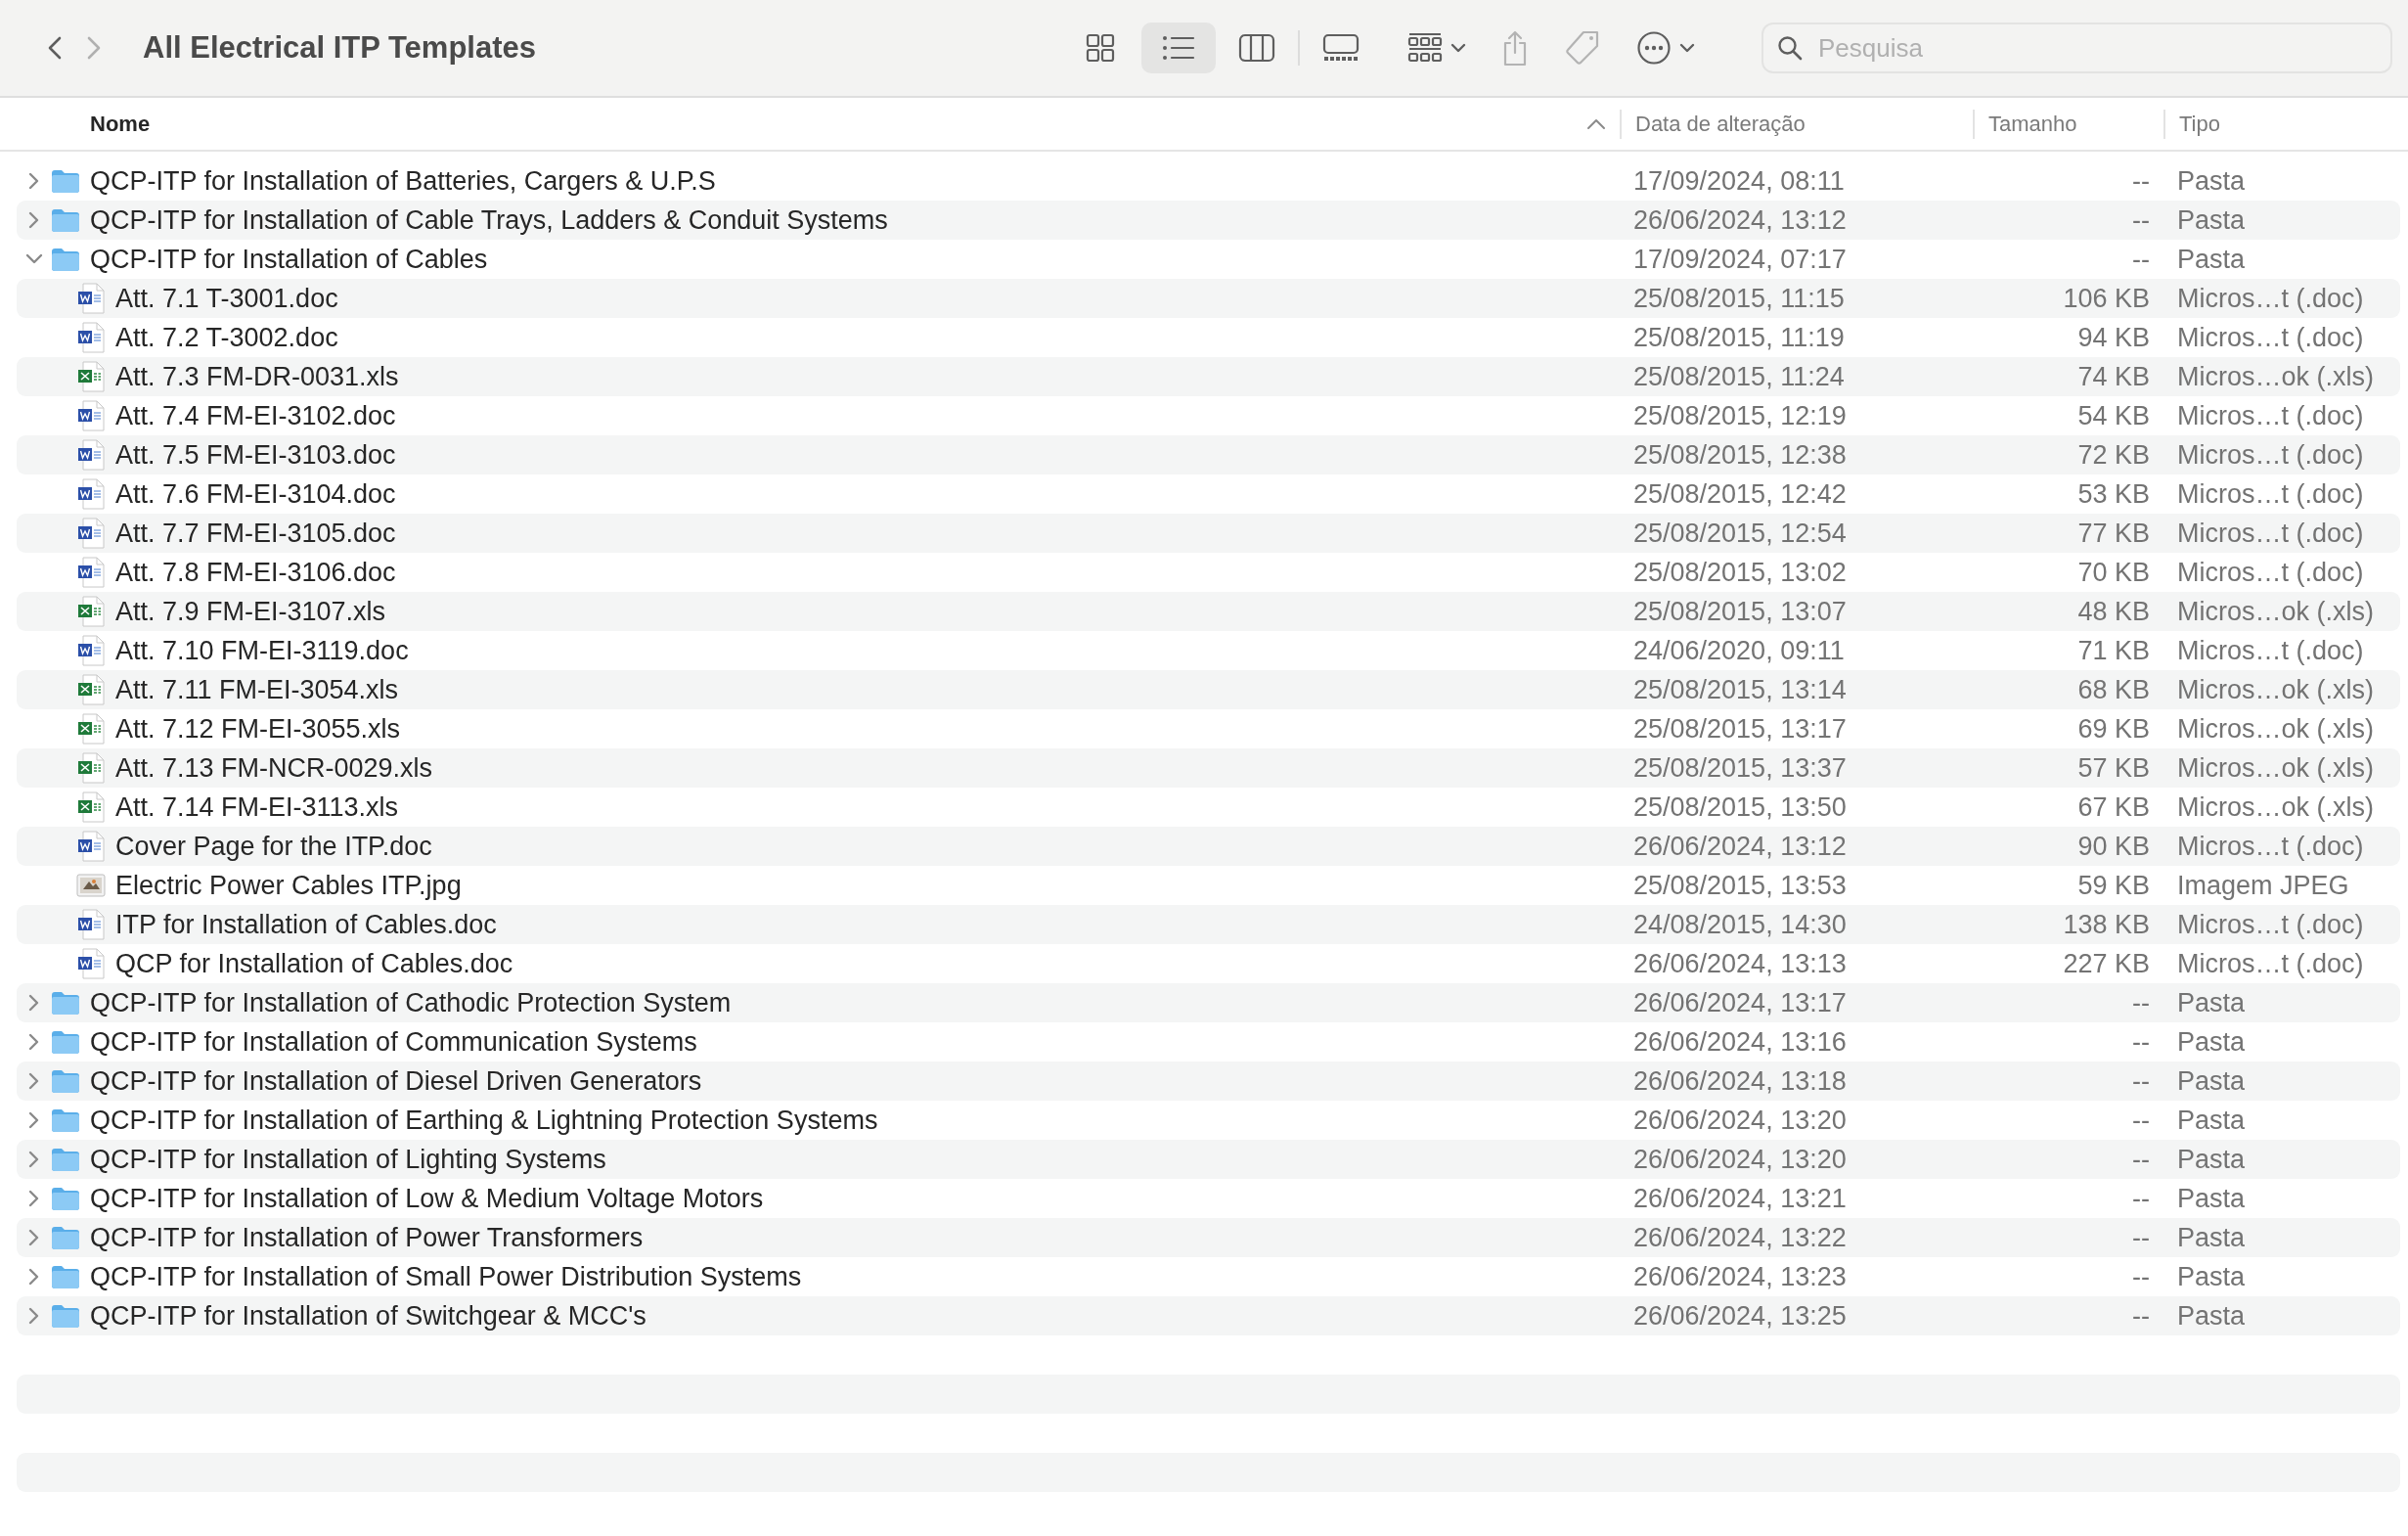 The width and height of the screenshot is (2408, 1536). What do you see at coordinates (411, 1003) in the screenshot?
I see `folder-name: QCP-ITP for Installation of Cathodic Protection System` at bounding box center [411, 1003].